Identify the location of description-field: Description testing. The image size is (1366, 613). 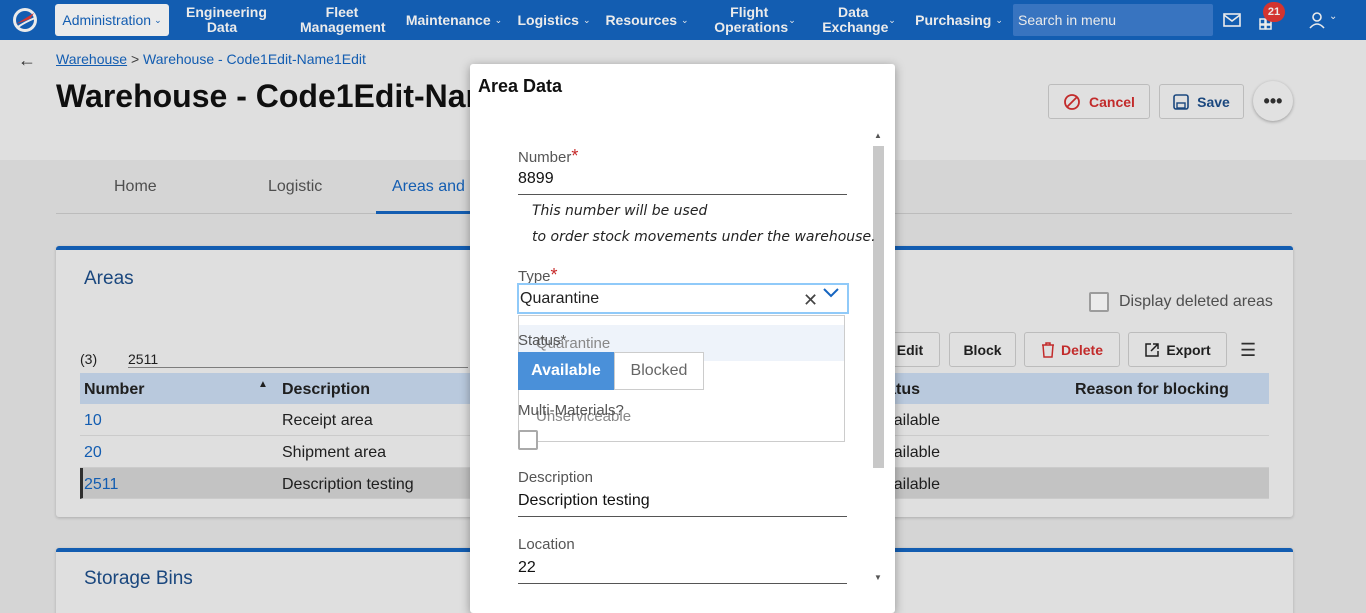
(682, 504).